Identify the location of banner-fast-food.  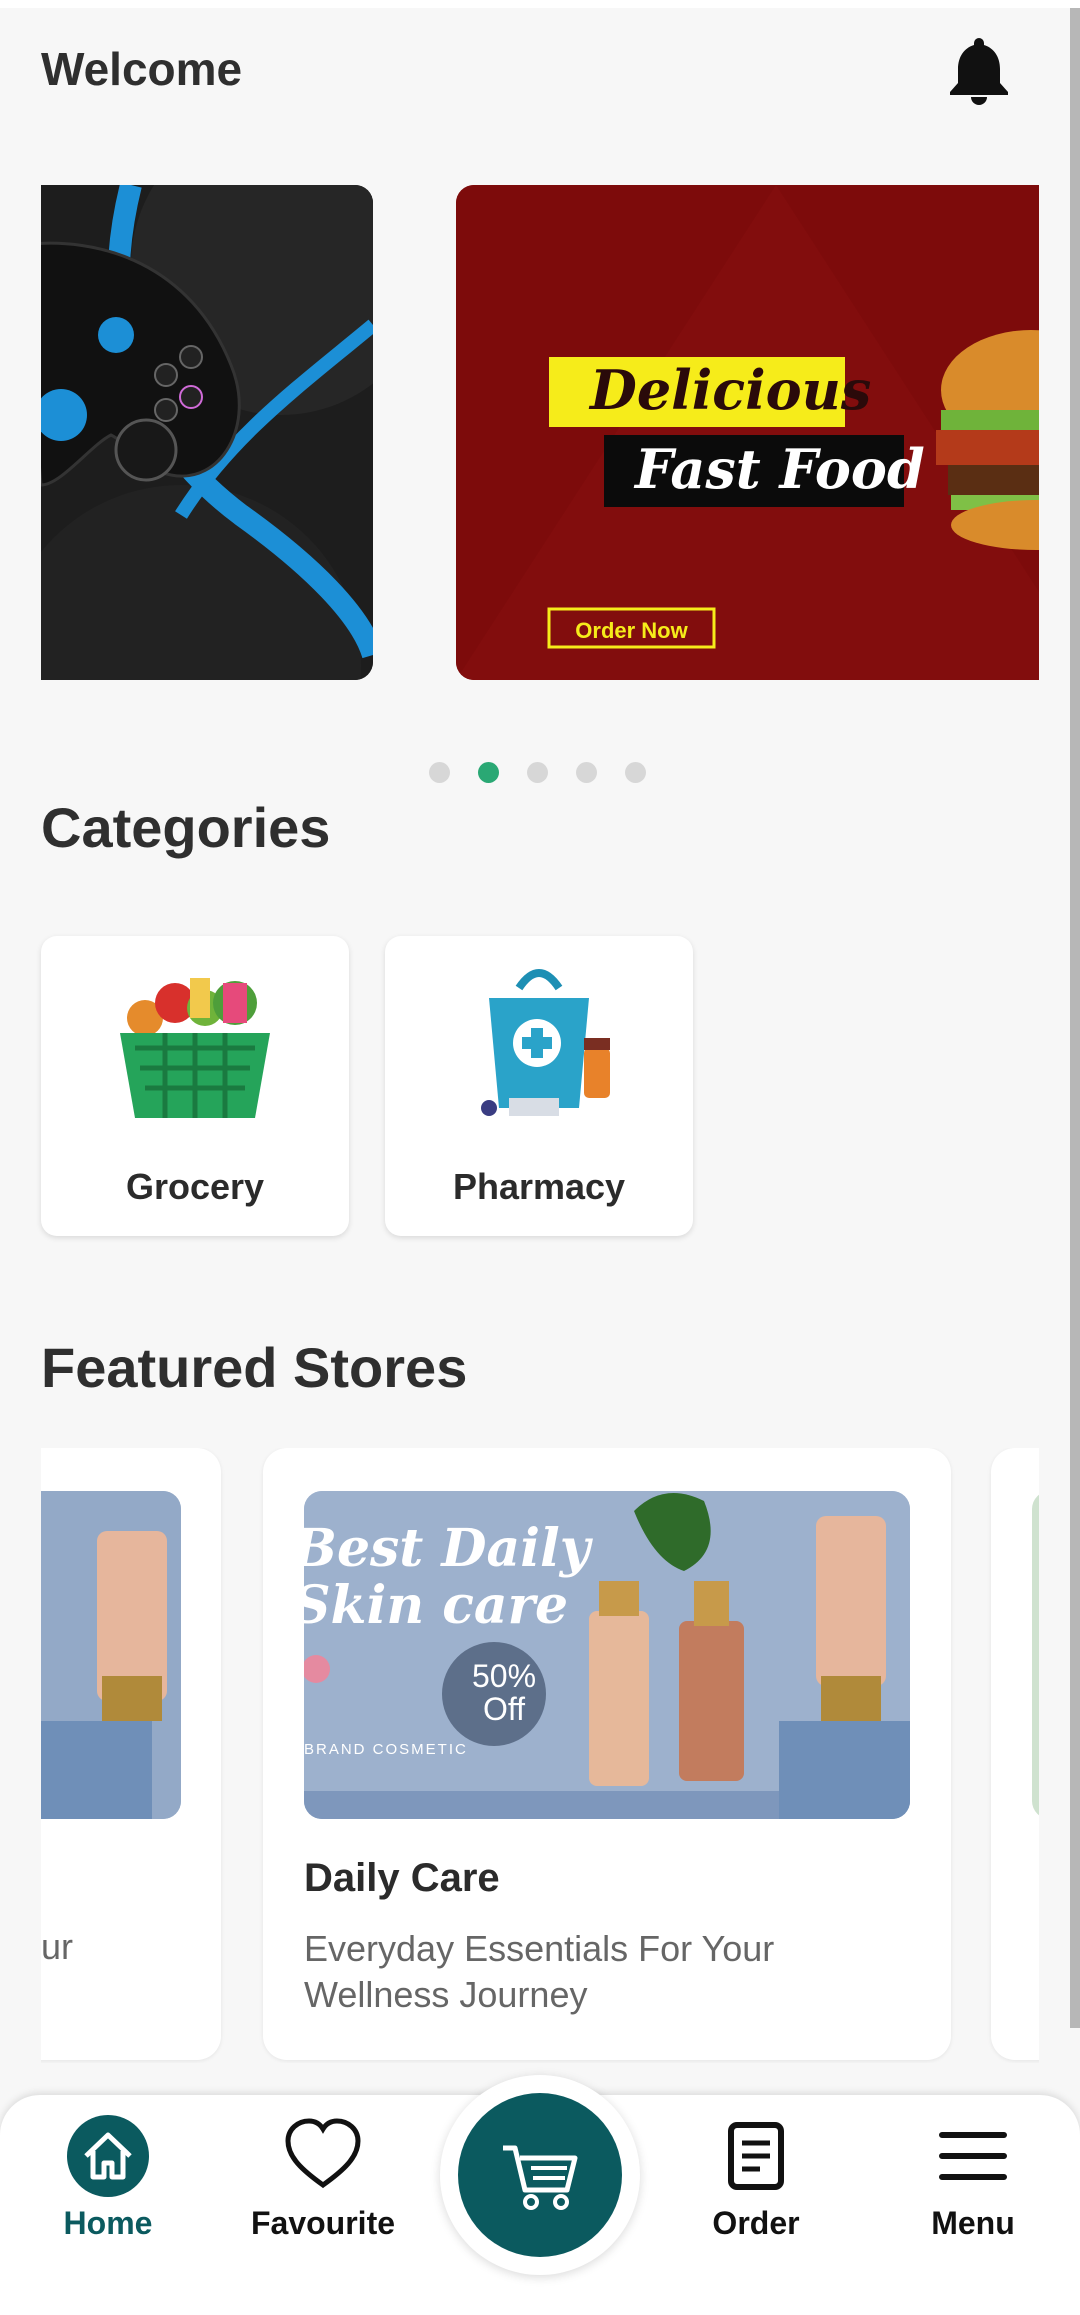
(747, 432).